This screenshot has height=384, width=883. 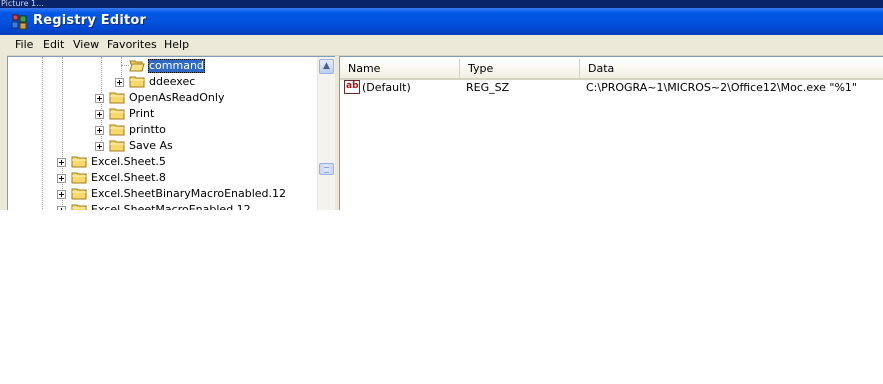 I want to click on menu-help: Help, so click(x=176, y=45).